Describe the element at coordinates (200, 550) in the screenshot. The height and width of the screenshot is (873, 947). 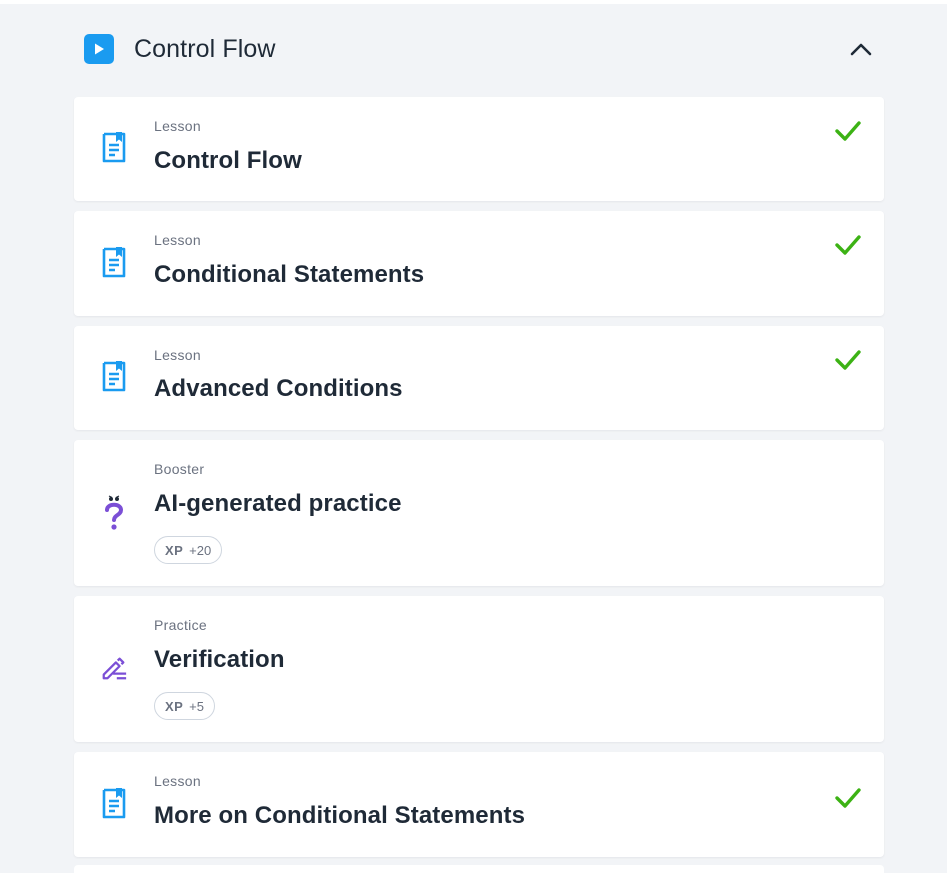
I see `xp-value: +20` at that location.